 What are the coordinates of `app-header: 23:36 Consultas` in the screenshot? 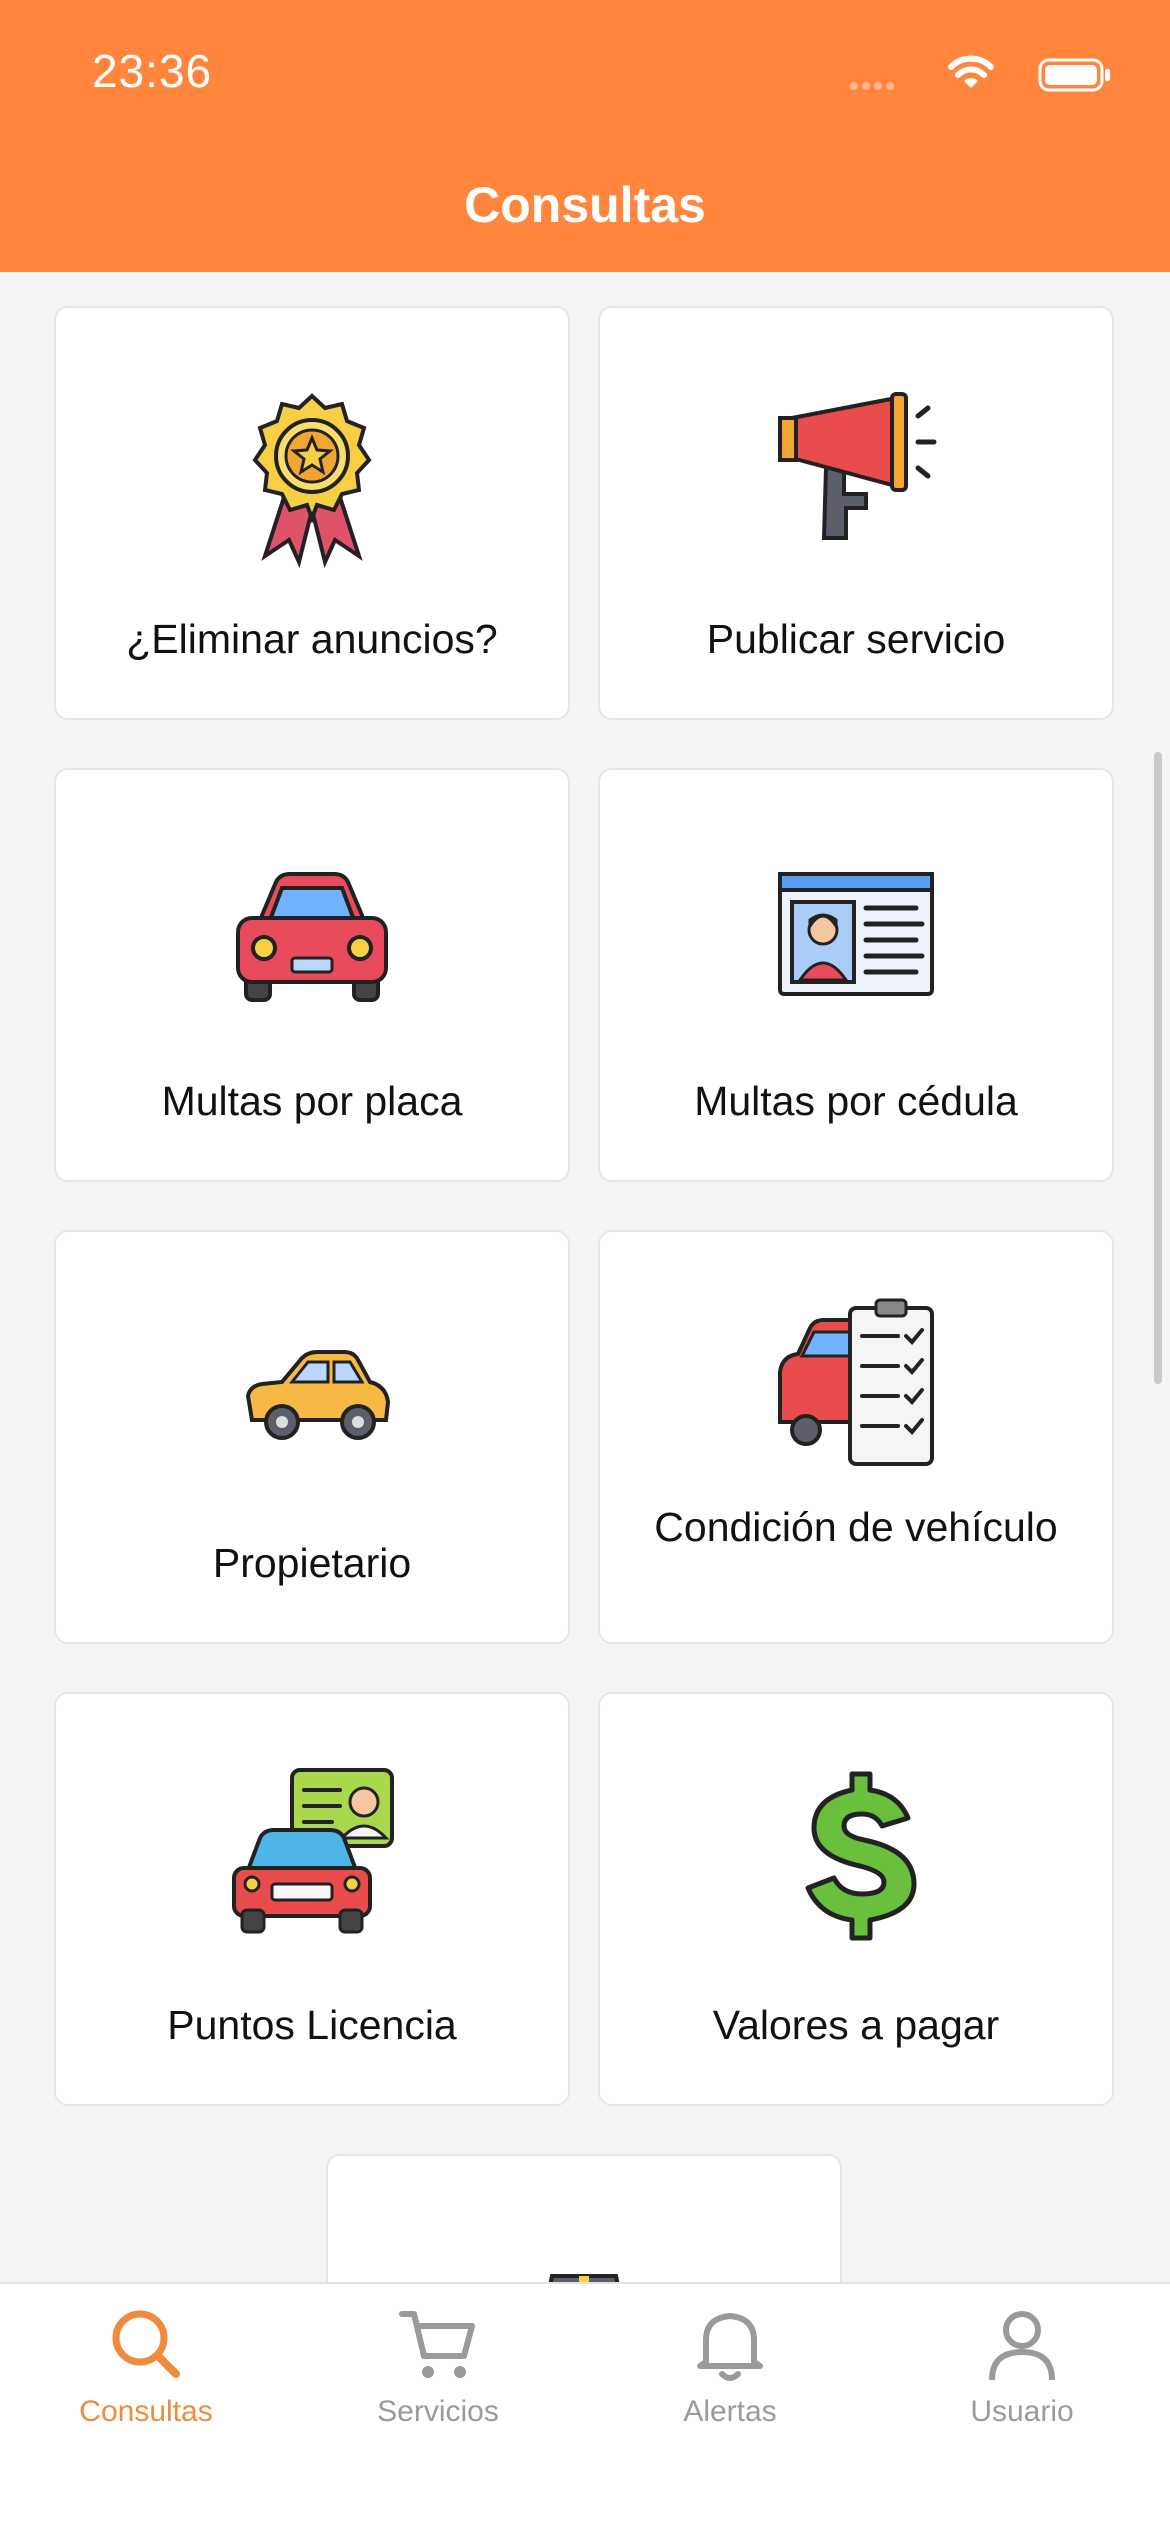 It's located at (585, 136).